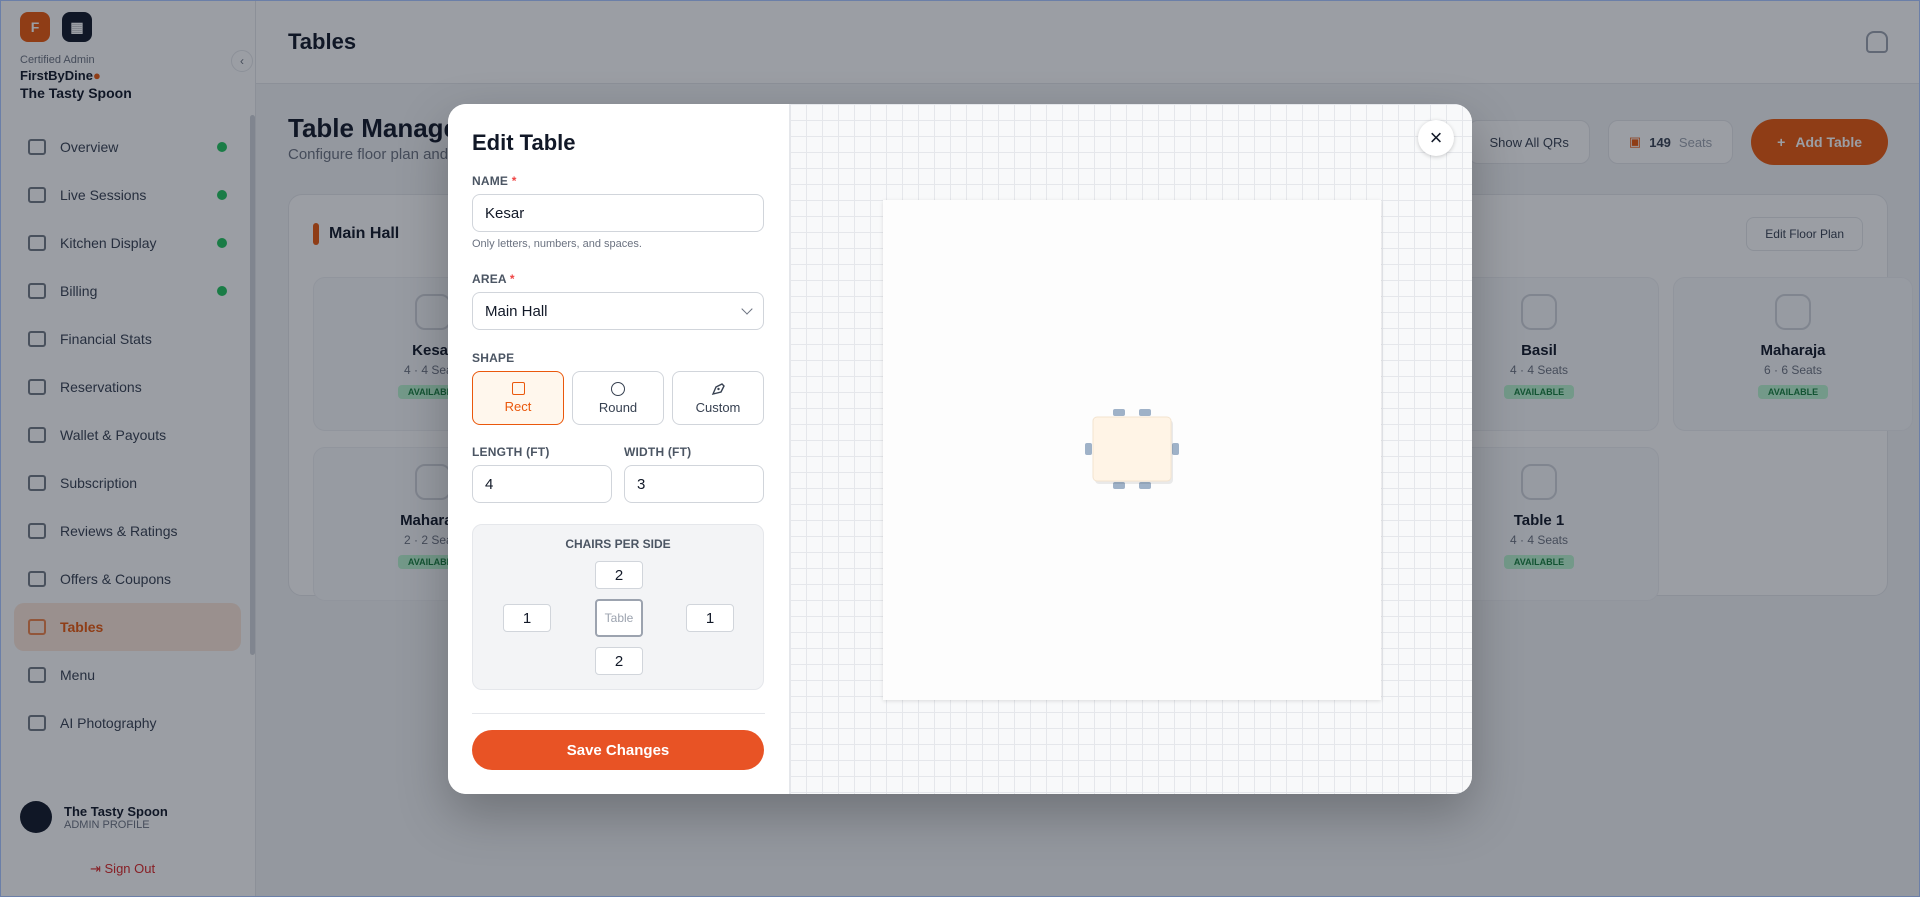 The image size is (1920, 897). I want to click on chairs-left-input: 1, so click(527, 618).